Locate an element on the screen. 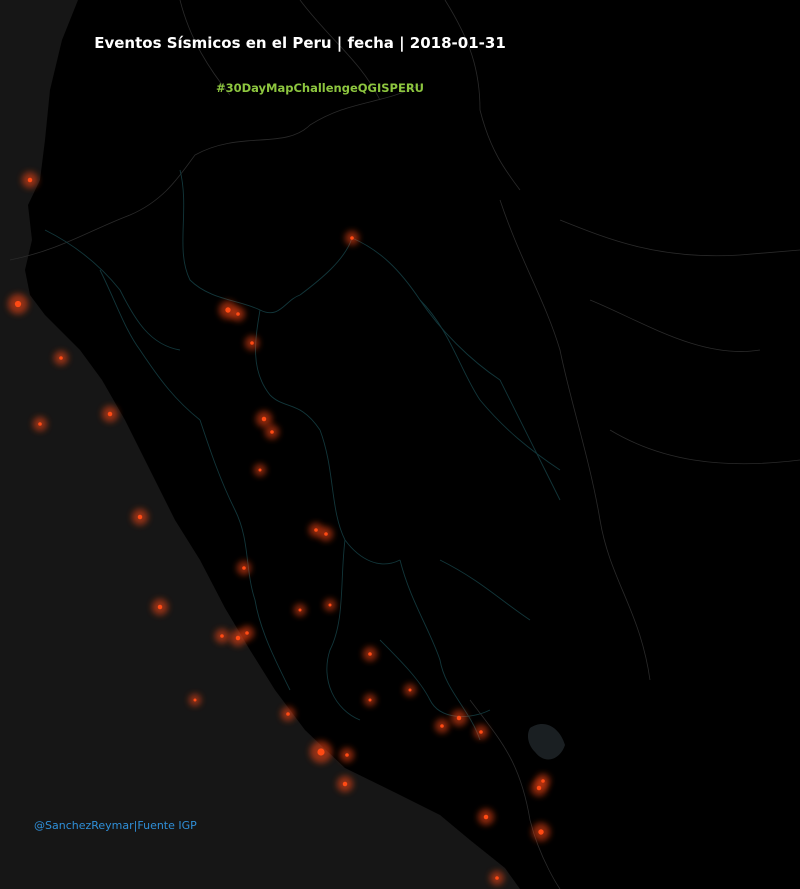 This screenshot has width=800, height=889. map-subtitle: #30DayMapChallengeQGISPERU is located at coordinates (320, 88).